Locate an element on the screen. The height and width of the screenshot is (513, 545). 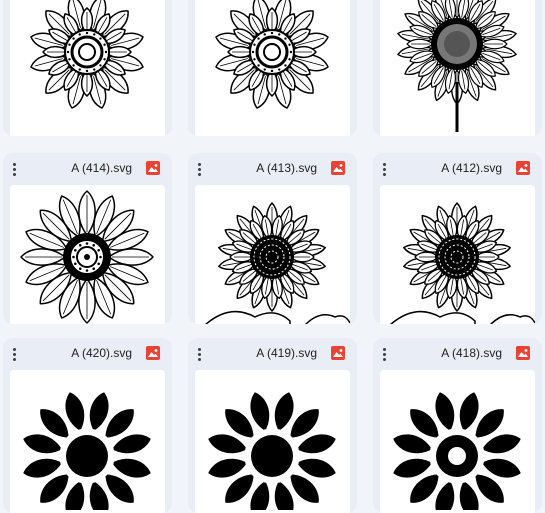
file-name: A (412).svg is located at coordinates (471, 168).